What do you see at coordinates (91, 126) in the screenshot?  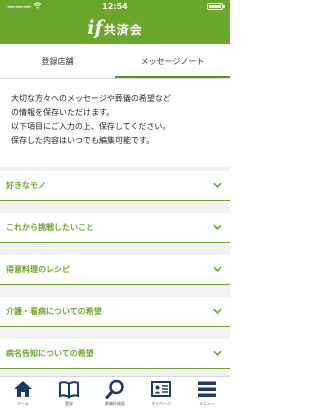 I see `intro-line: 以下項目にご入力の上、保存してください。` at bounding box center [91, 126].